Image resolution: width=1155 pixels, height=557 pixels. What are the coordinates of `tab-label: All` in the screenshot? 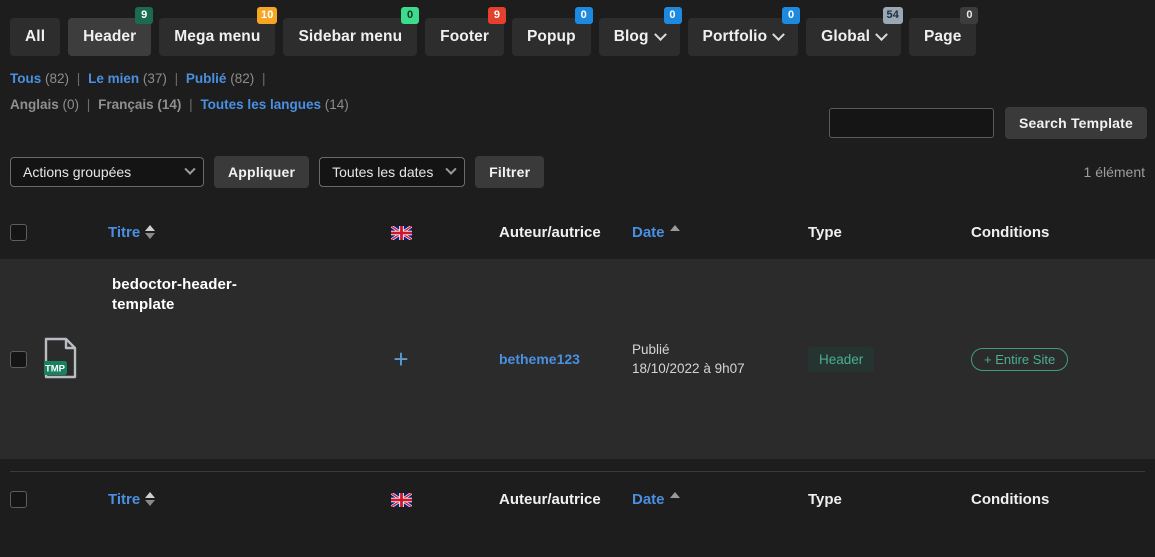 It's located at (35, 36).